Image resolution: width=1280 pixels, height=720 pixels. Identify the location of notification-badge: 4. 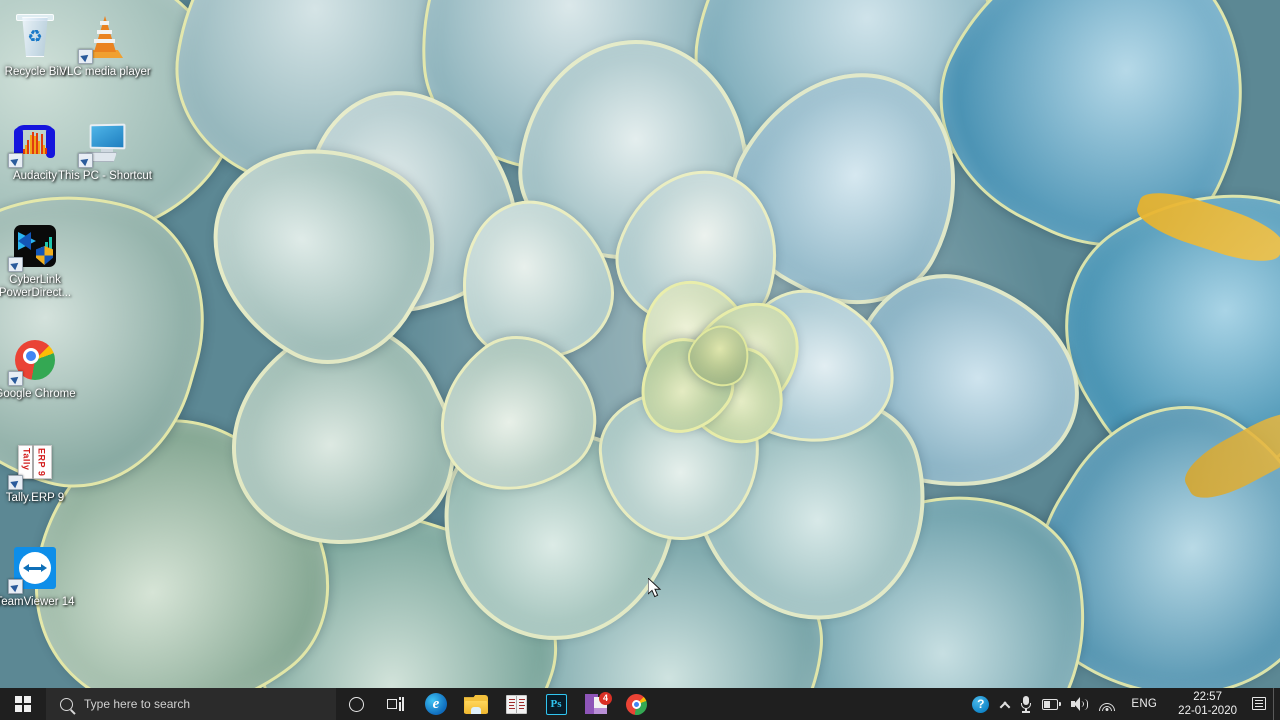
(605, 698).